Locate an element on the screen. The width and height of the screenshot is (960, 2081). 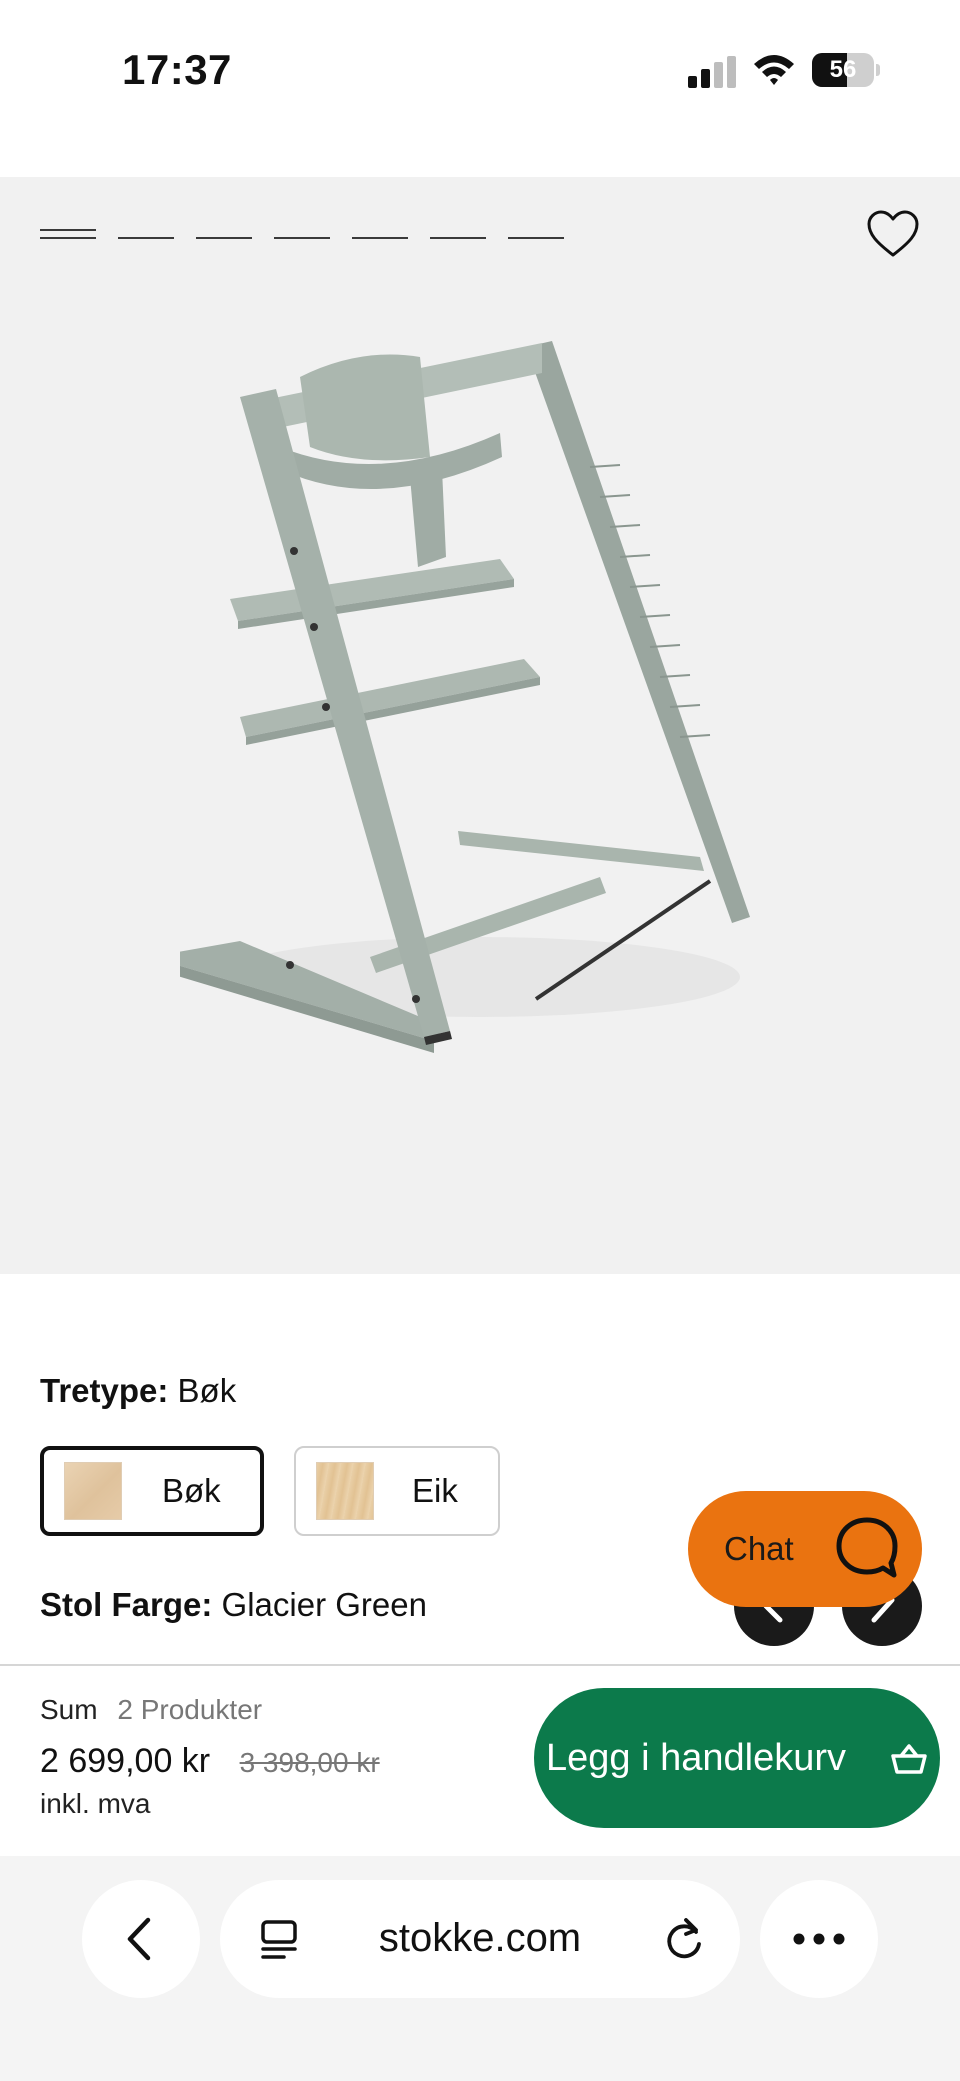
chat-bubble-icon is located at coordinates (867, 1547).